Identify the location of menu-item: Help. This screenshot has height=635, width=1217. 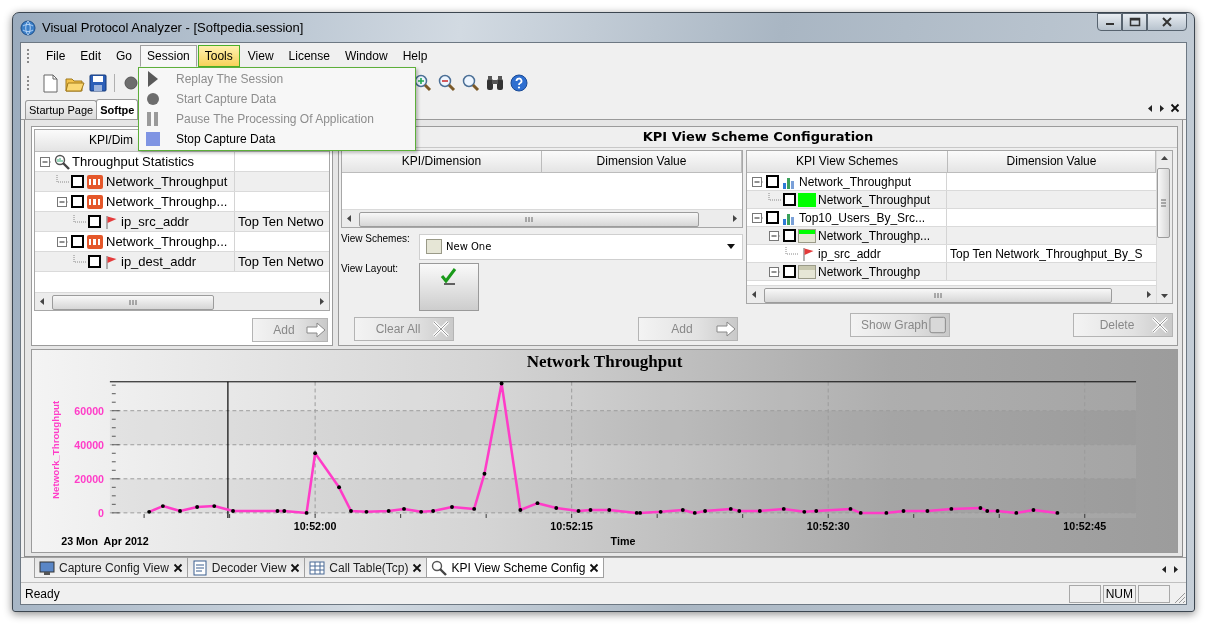
(415, 56).